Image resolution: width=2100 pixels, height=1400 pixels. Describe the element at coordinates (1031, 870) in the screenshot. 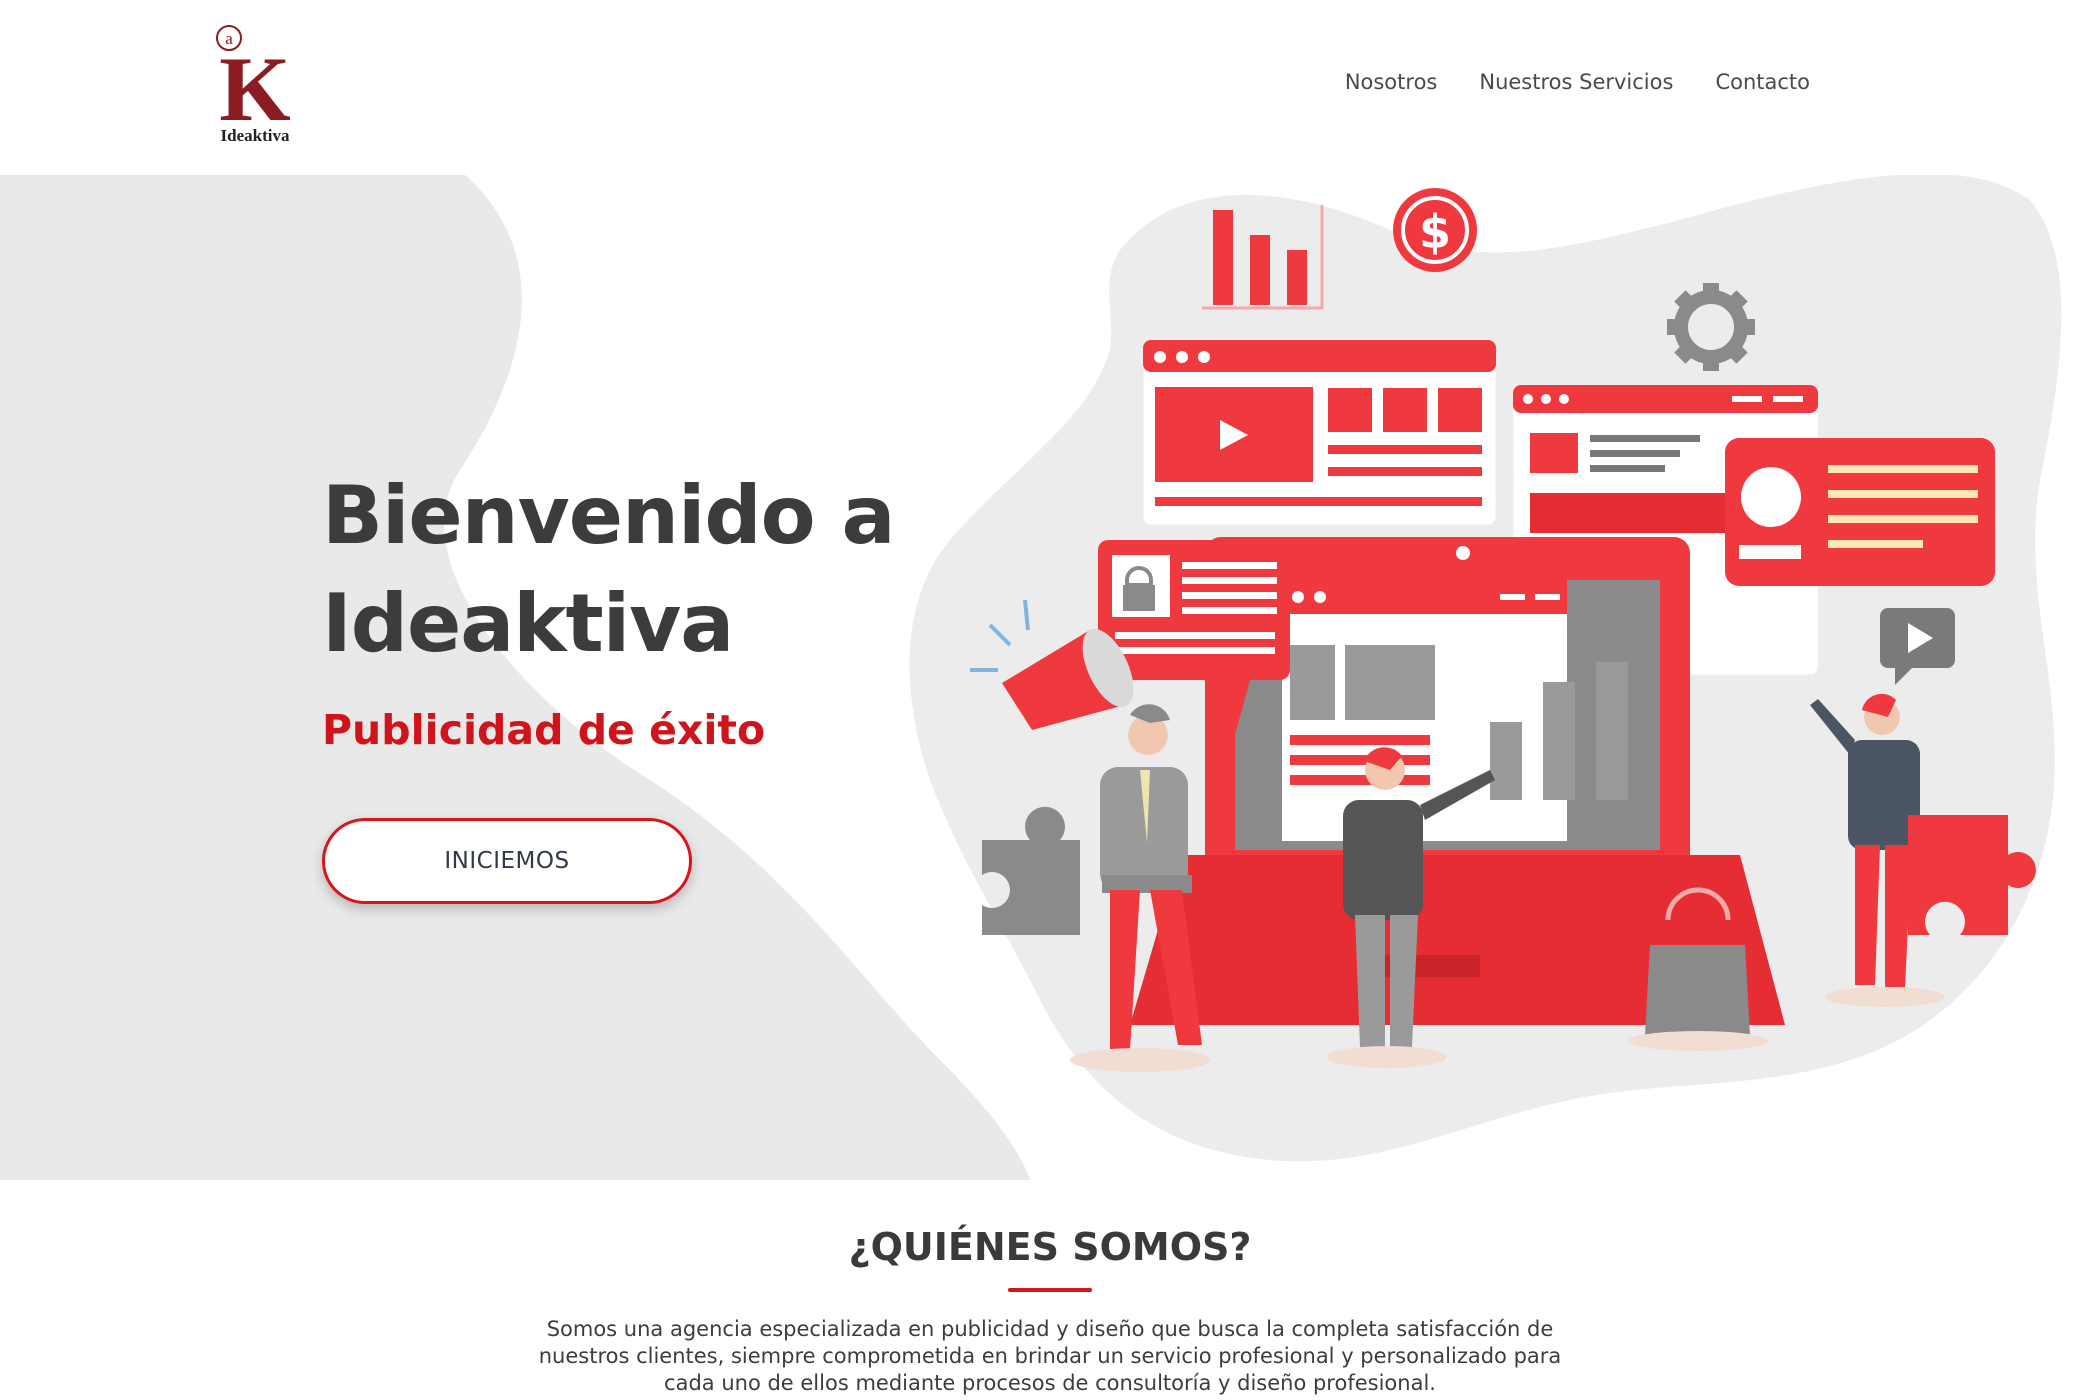

I see `puzzle-icon-gray` at that location.